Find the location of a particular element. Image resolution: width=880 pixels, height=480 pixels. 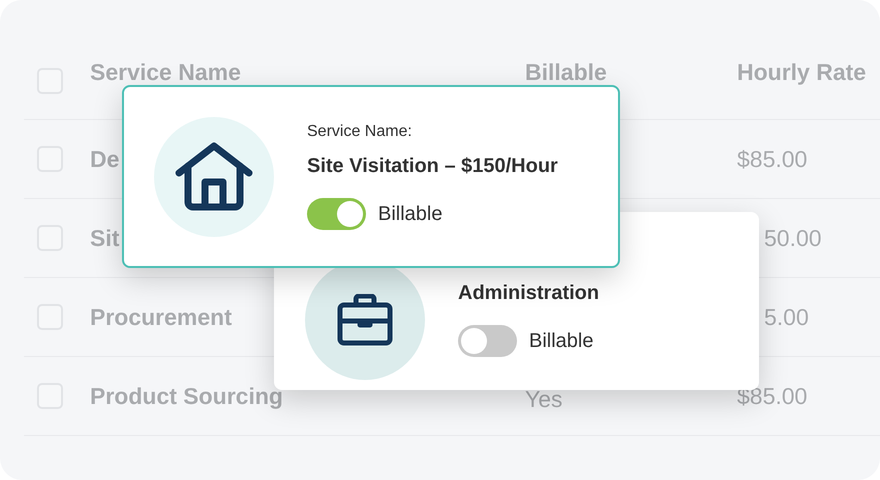

service-title: Site Visitation – $150/Hour is located at coordinates (432, 166).